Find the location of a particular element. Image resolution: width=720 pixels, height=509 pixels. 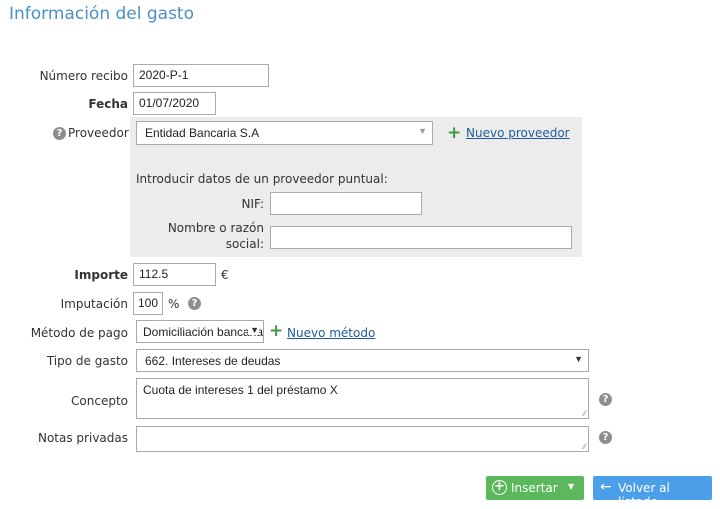

tipo-gasto-select-value: 662. Intereses de deudas is located at coordinates (213, 361).